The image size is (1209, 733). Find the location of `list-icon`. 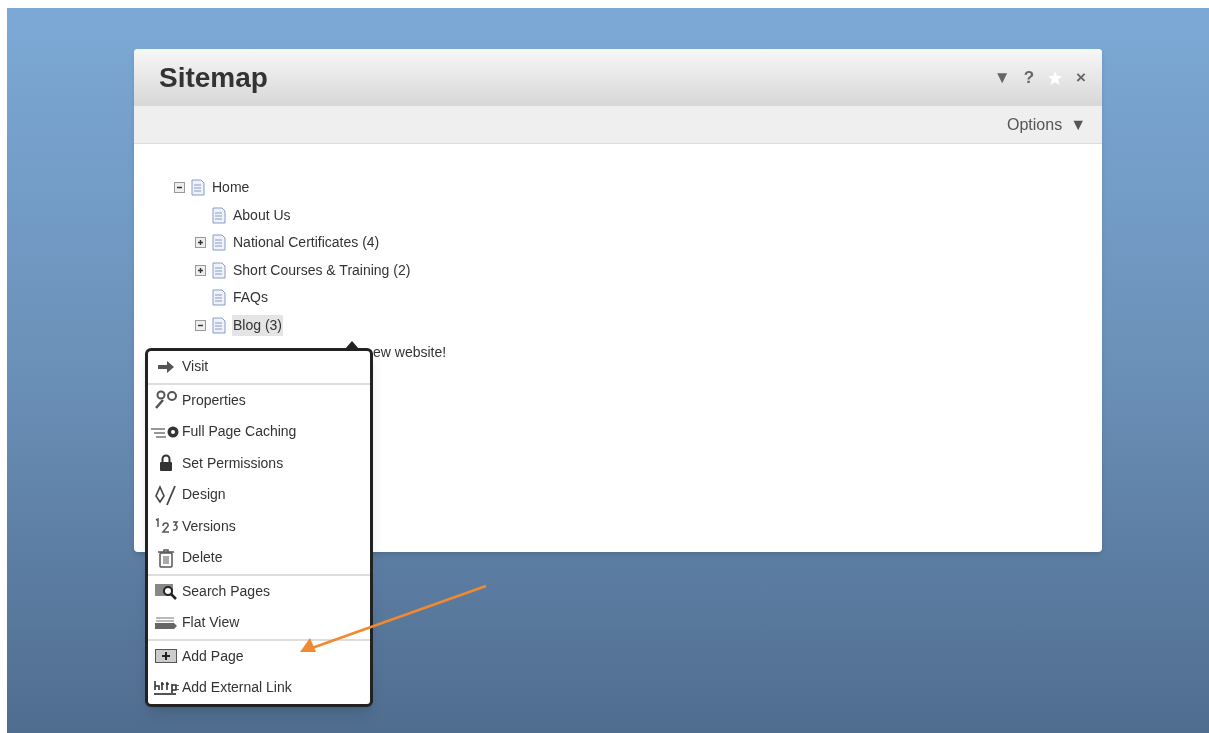

list-icon is located at coordinates (166, 622).